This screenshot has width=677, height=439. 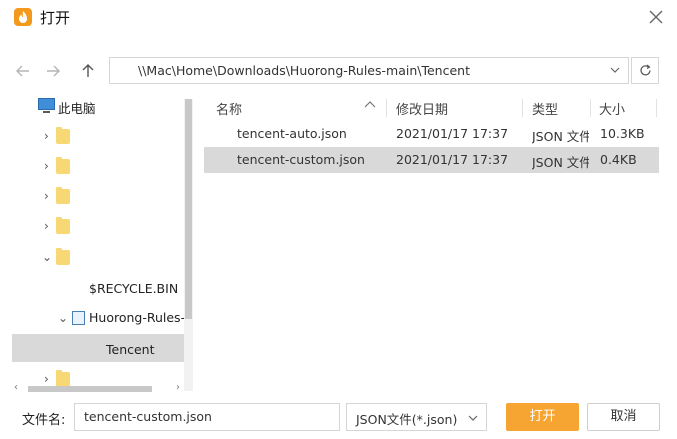 What do you see at coordinates (98, 257) in the screenshot?
I see `tree-item-folder-expanded: ⌄` at bounding box center [98, 257].